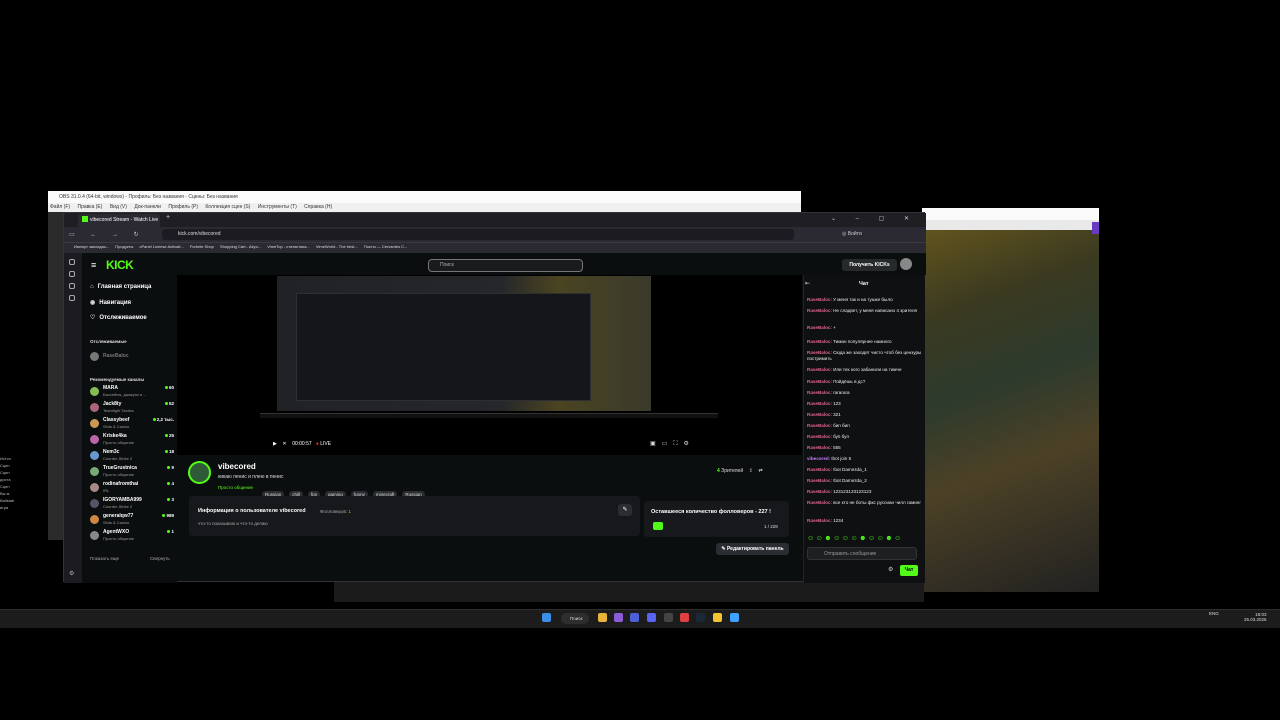  What do you see at coordinates (104, 558) in the screenshot?
I see `show-more-link: Показать еще` at bounding box center [104, 558].